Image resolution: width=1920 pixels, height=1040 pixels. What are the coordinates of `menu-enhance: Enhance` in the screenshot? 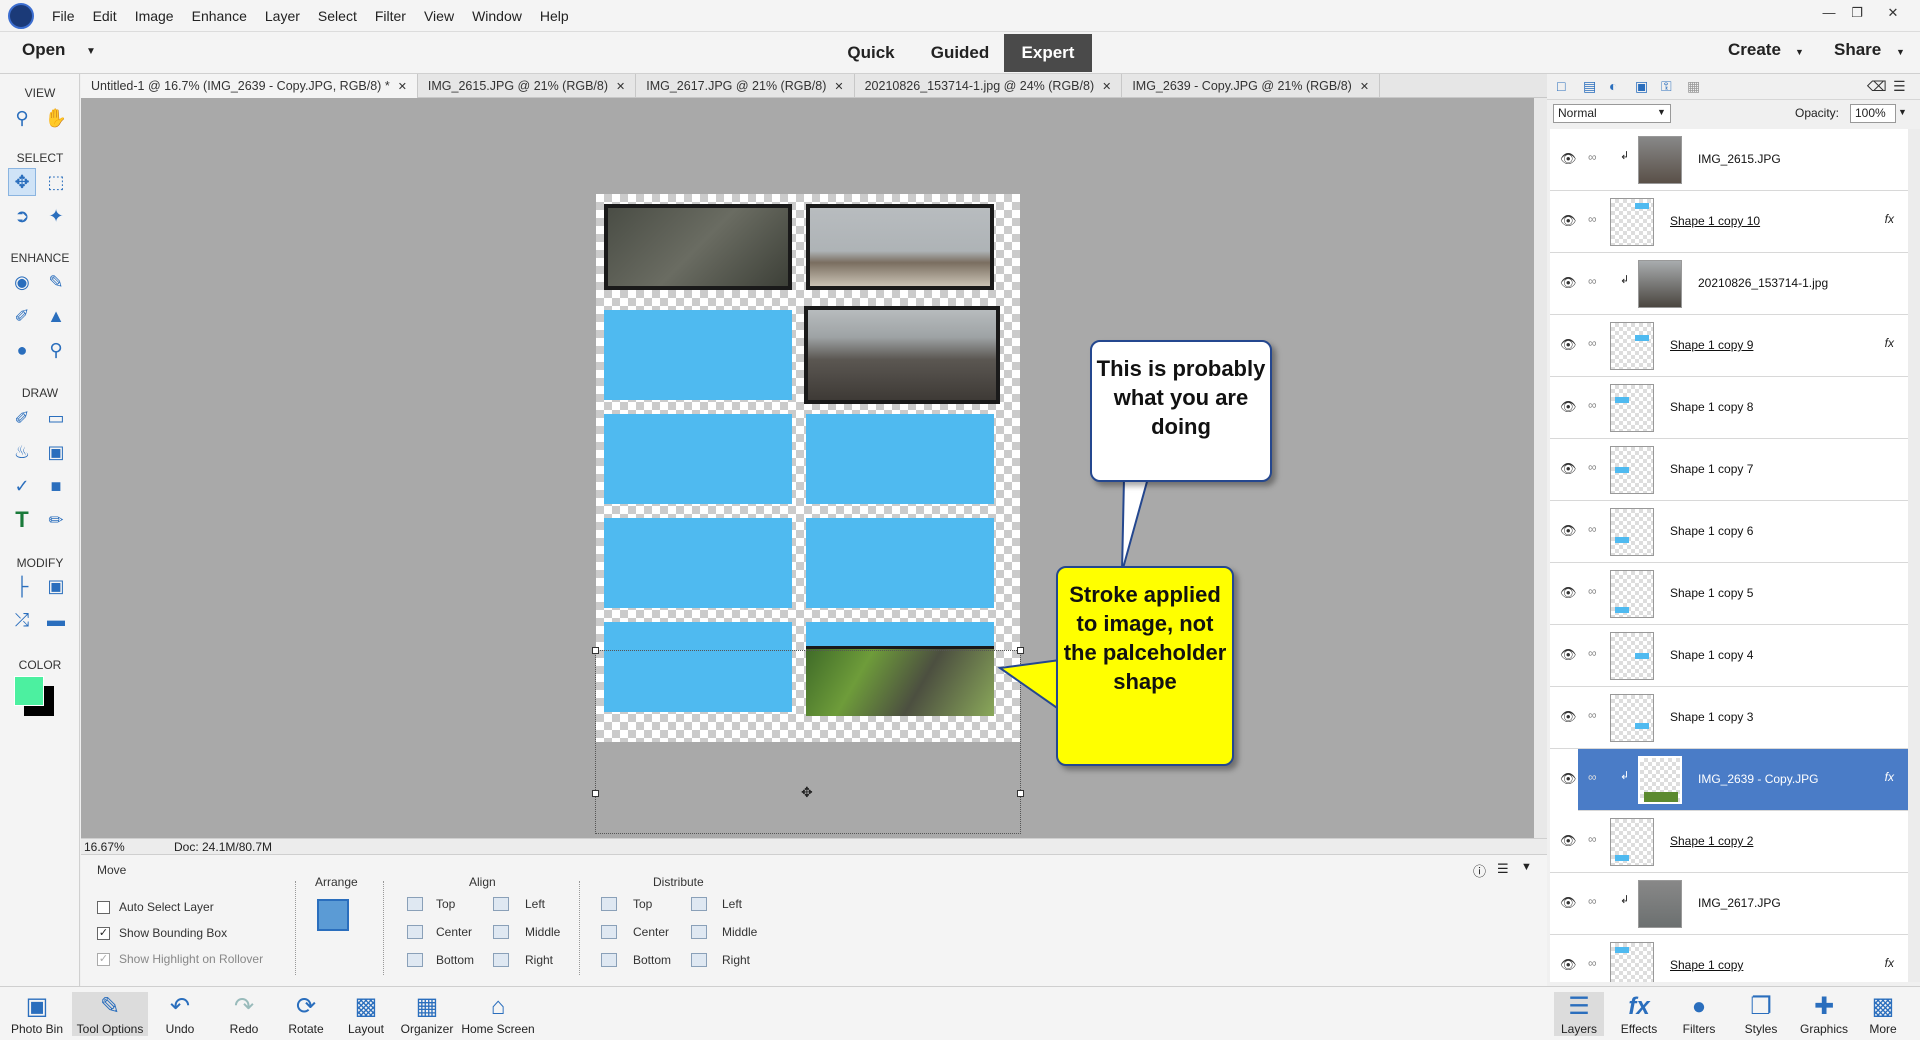 It's located at (219, 16).